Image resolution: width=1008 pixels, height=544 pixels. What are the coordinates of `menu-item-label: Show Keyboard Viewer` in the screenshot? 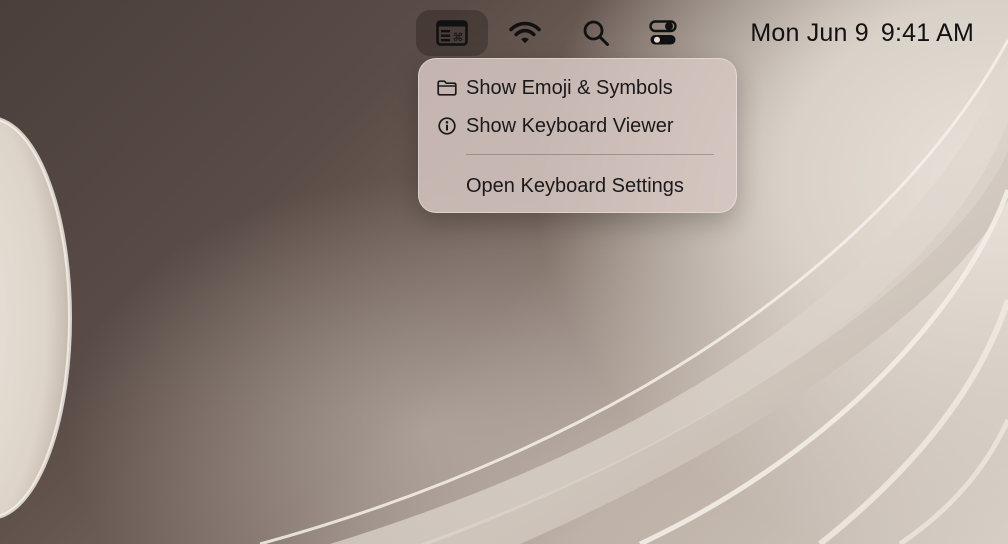 It's located at (570, 125).